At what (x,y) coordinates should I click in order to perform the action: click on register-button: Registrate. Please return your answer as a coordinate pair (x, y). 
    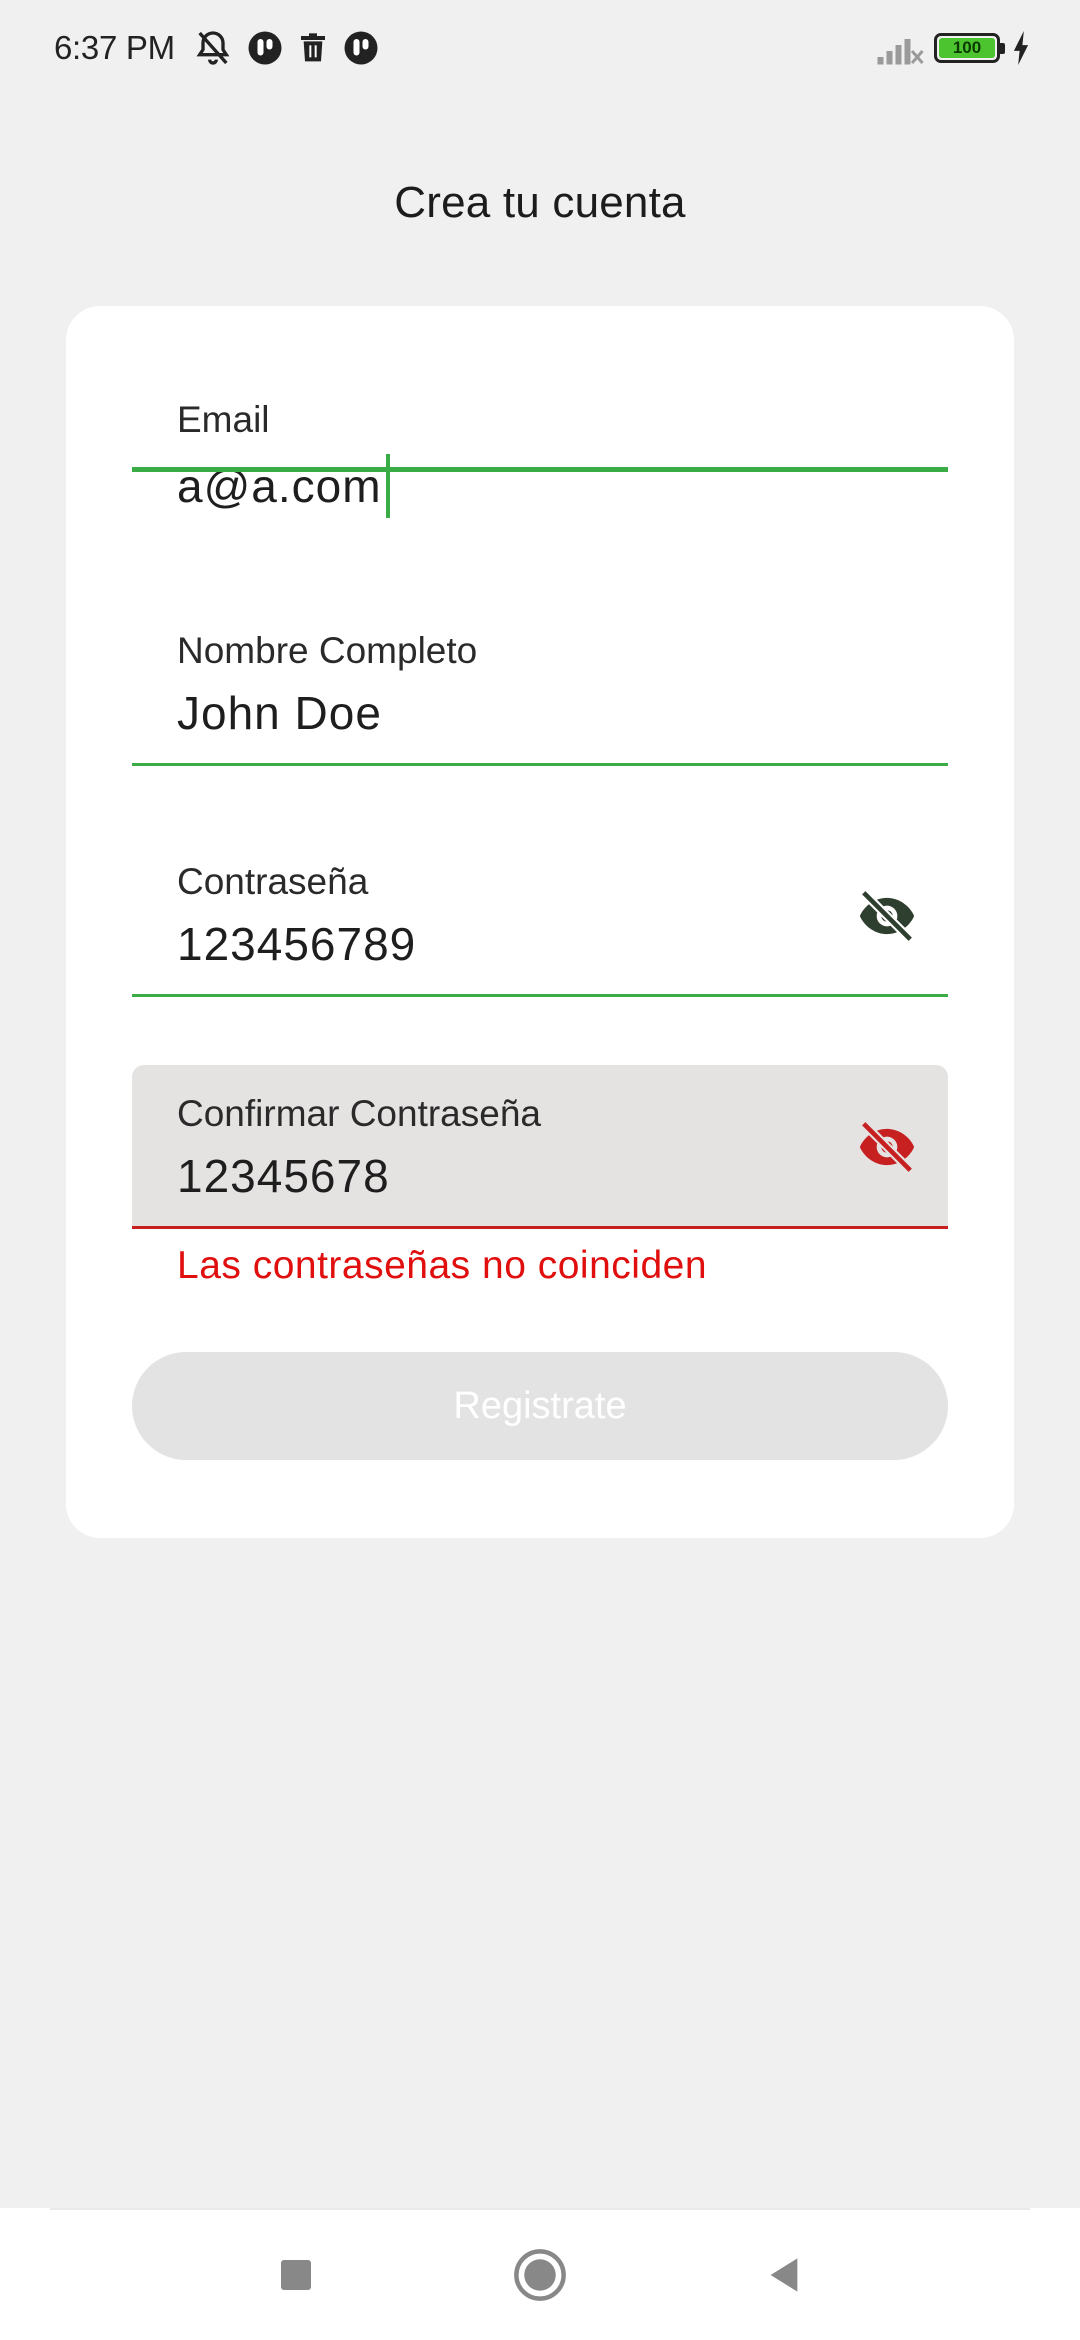
    Looking at the image, I should click on (540, 1406).